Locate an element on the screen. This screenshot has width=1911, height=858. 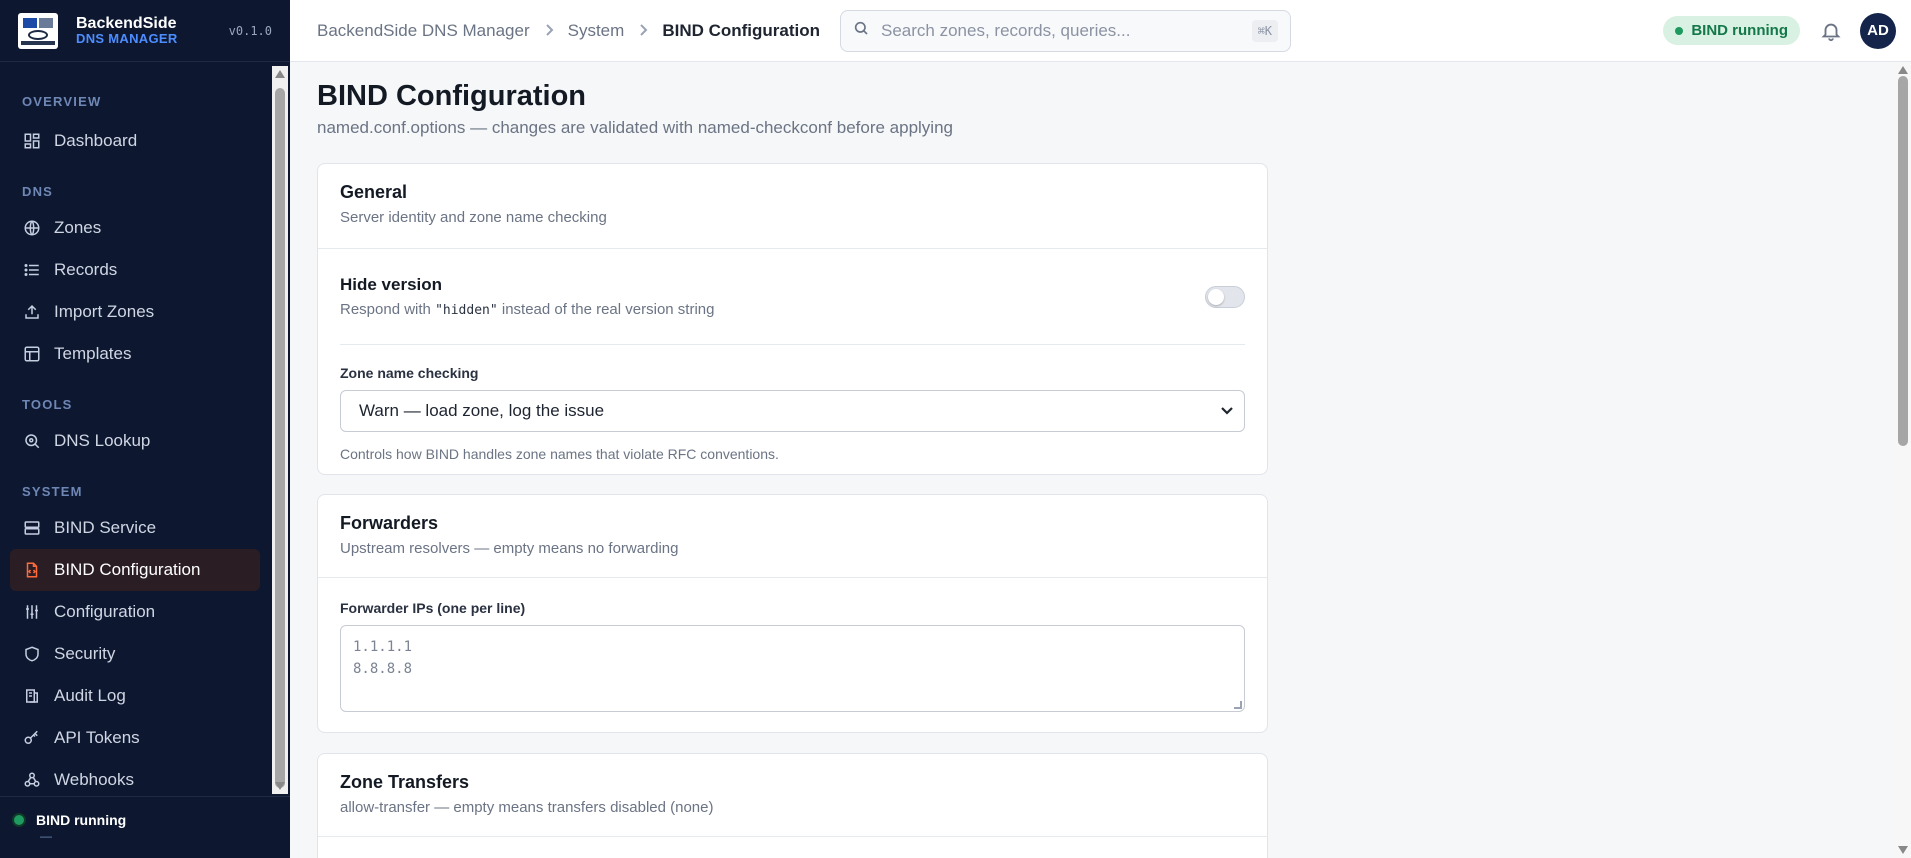
zone-name-checking-select: Warn — load zone, log the issue is located at coordinates (792, 411).